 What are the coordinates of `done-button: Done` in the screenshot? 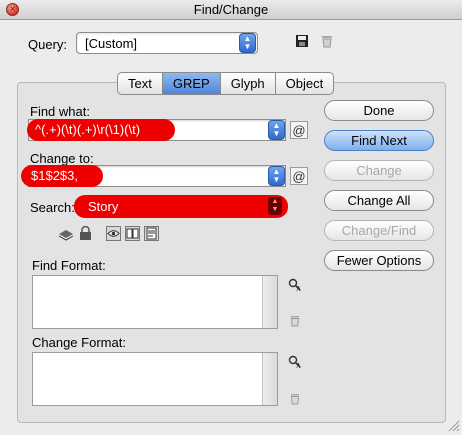 It's located at (379, 110).